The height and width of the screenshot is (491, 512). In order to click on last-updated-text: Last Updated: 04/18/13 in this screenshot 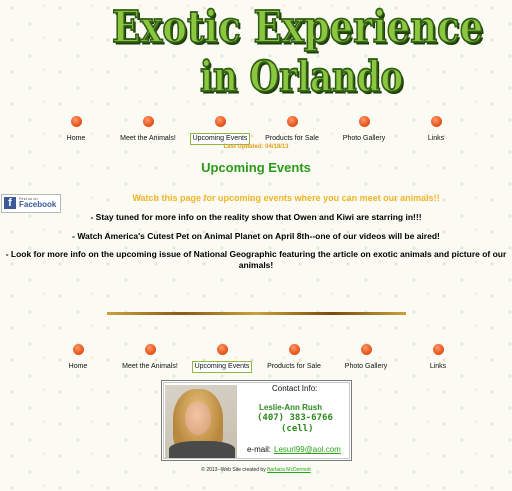, I will do `click(256, 147)`.